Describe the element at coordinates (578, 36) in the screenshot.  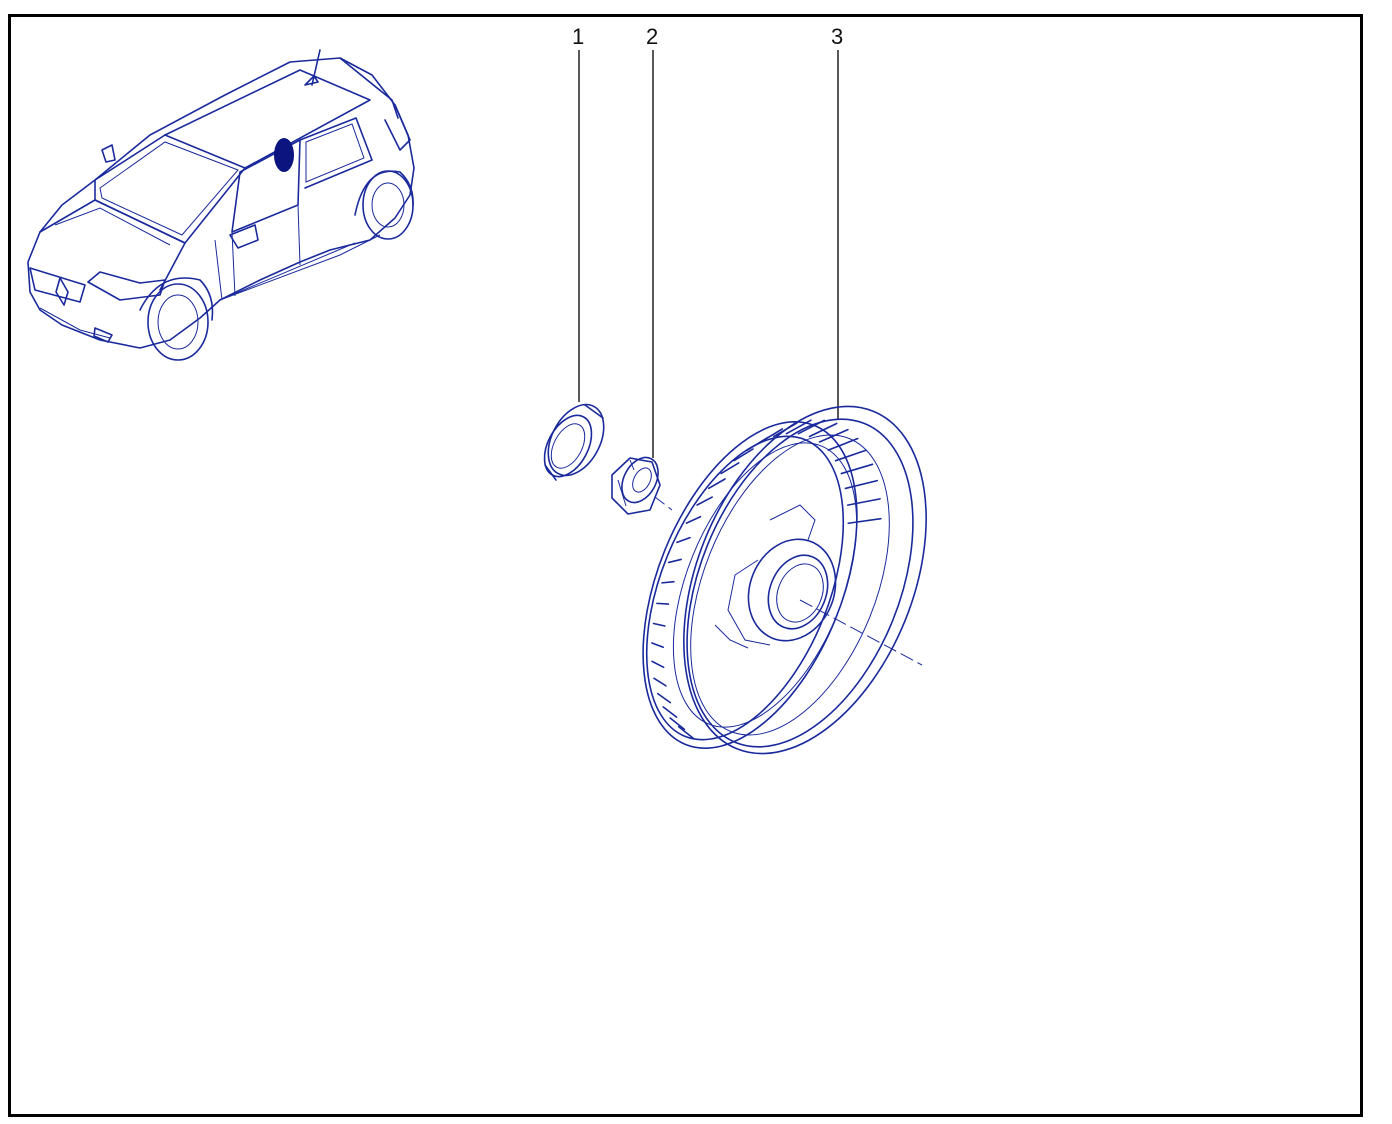
I see `callout-label-1: 1` at that location.